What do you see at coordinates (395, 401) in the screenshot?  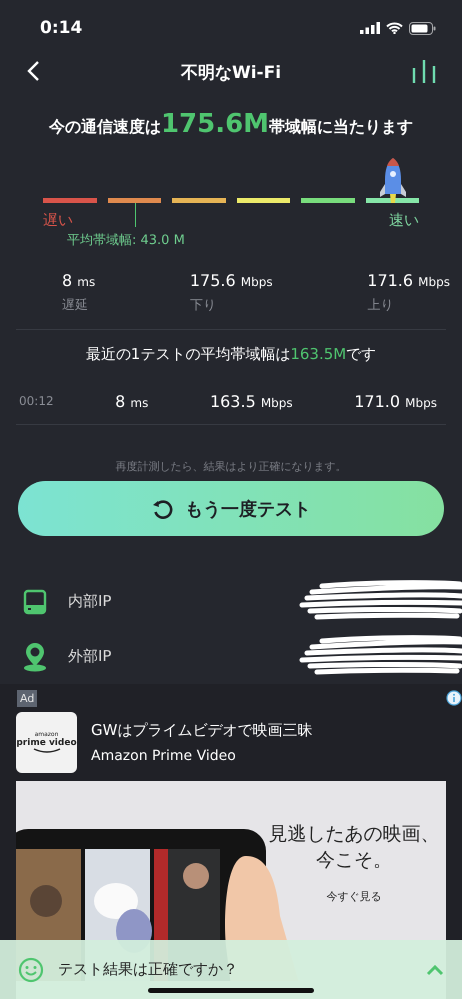 I see `test-value: 171.0 Mbps` at bounding box center [395, 401].